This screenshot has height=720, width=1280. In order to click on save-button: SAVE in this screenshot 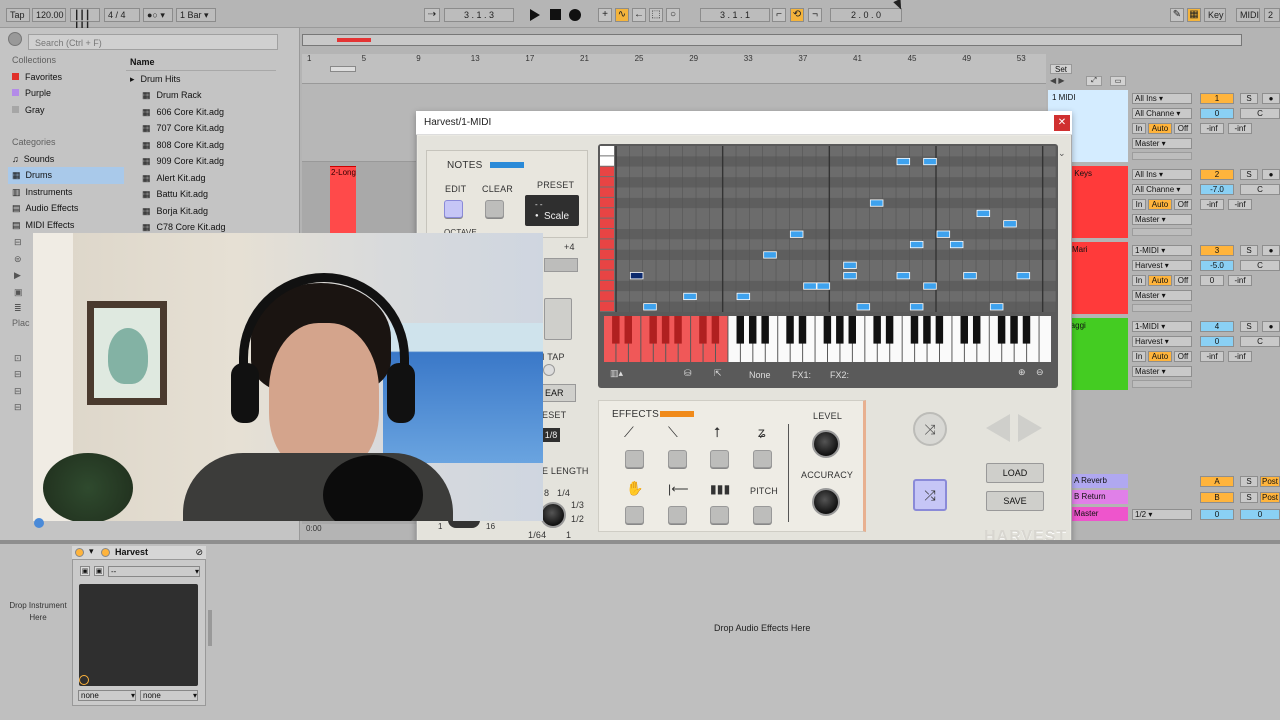, I will do `click(1015, 501)`.